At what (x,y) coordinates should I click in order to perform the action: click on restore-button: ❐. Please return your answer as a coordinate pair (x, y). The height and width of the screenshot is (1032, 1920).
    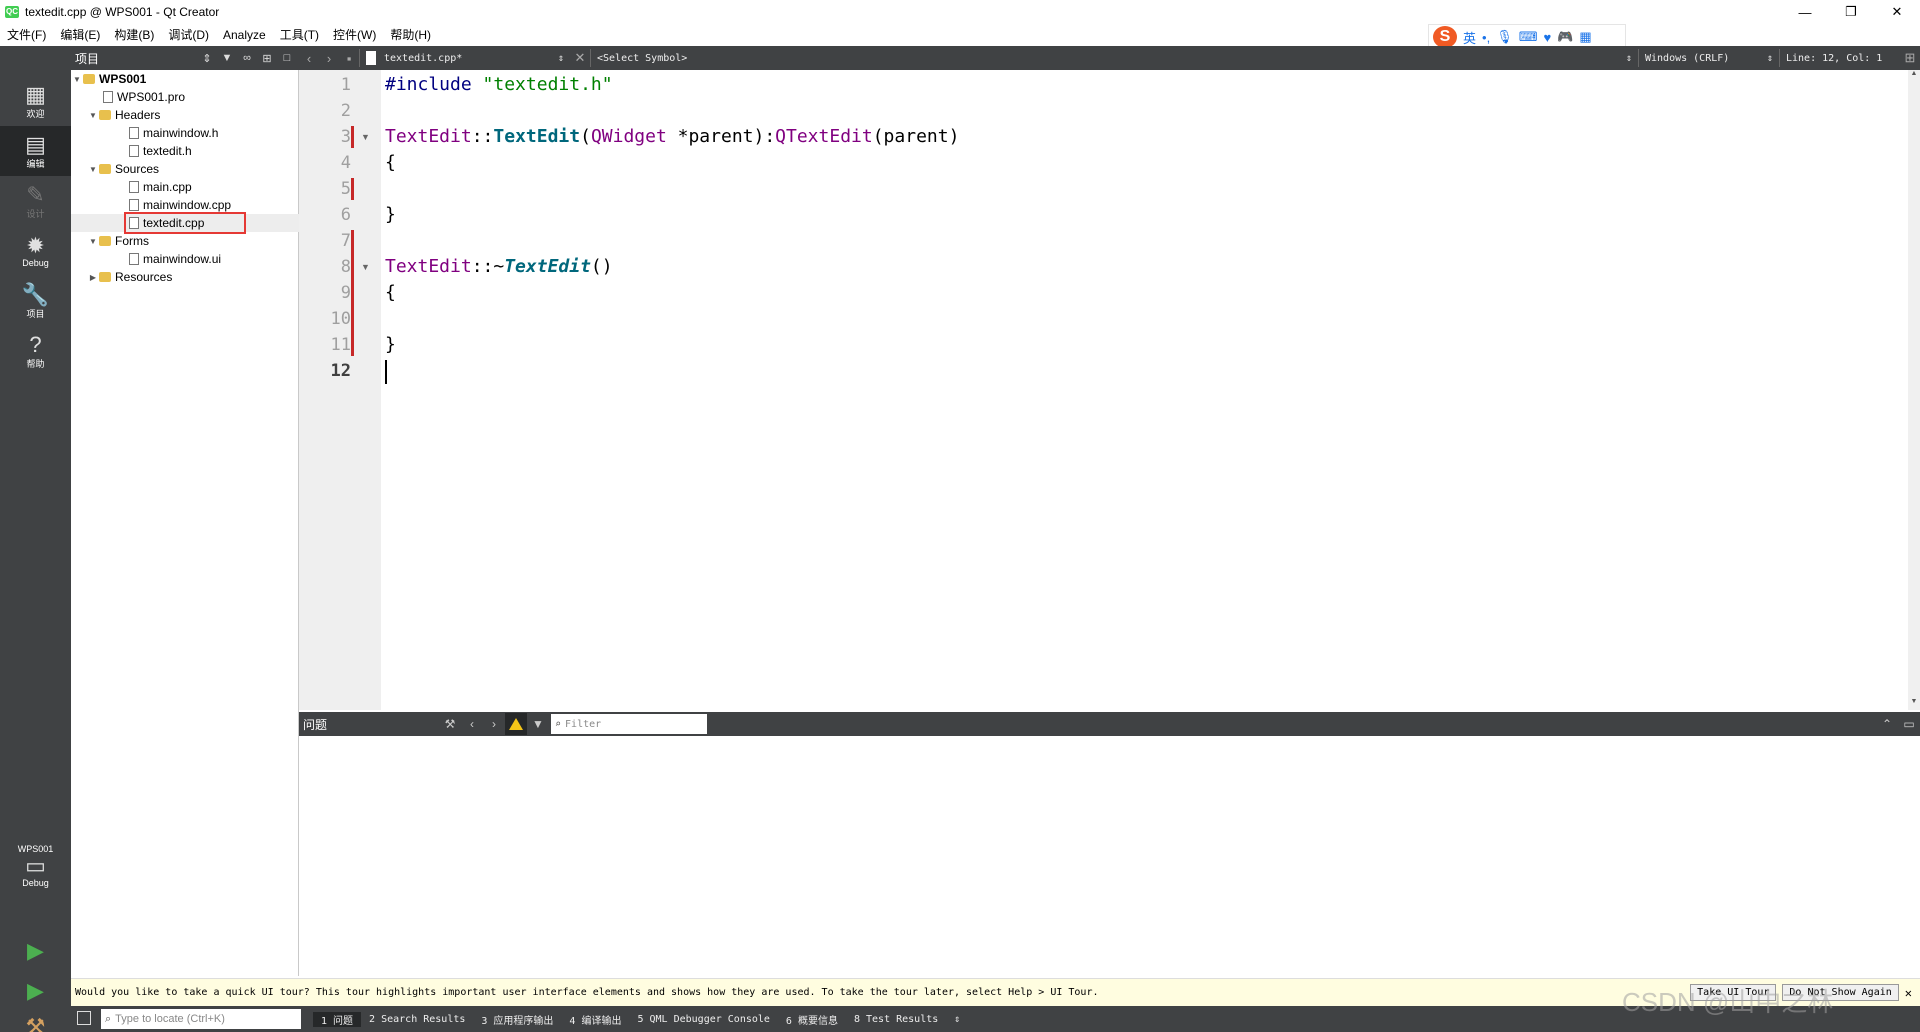
    Looking at the image, I should click on (1851, 12).